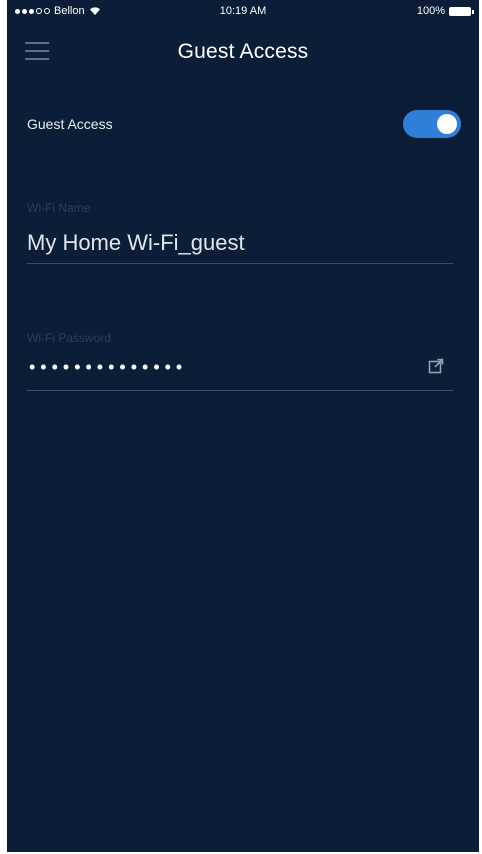 This screenshot has width=482, height=854. I want to click on battery-percent: 100%, so click(430, 11).